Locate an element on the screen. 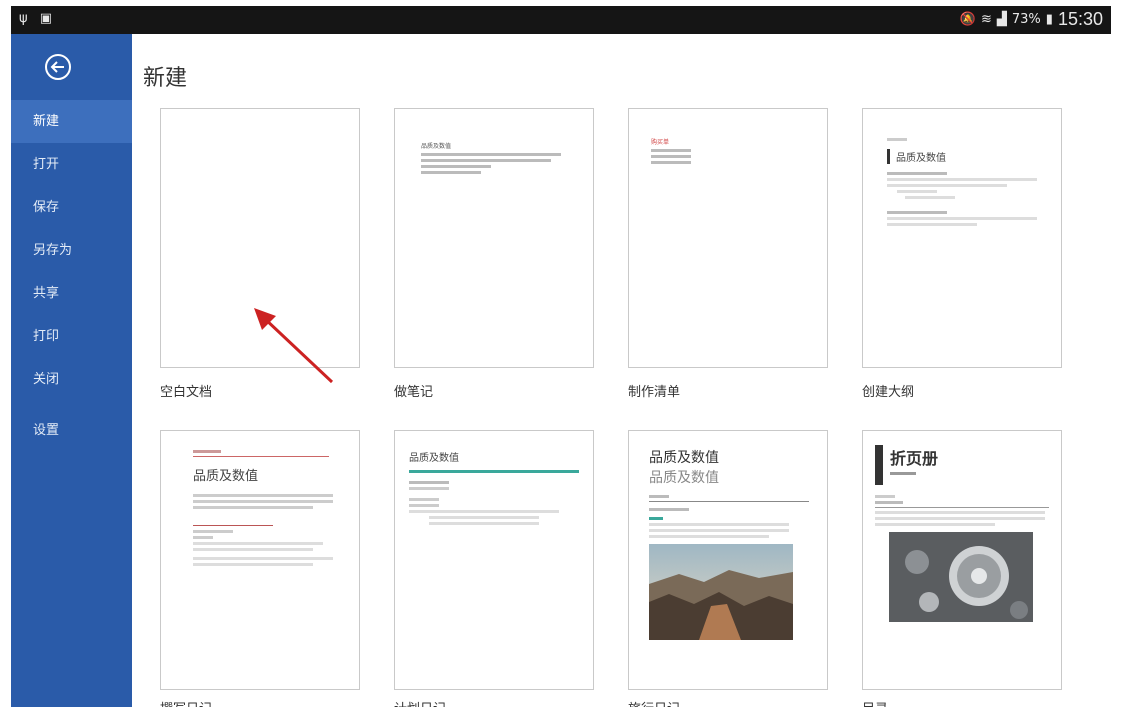  sidebar-item-save: 保存 is located at coordinates (71, 207).